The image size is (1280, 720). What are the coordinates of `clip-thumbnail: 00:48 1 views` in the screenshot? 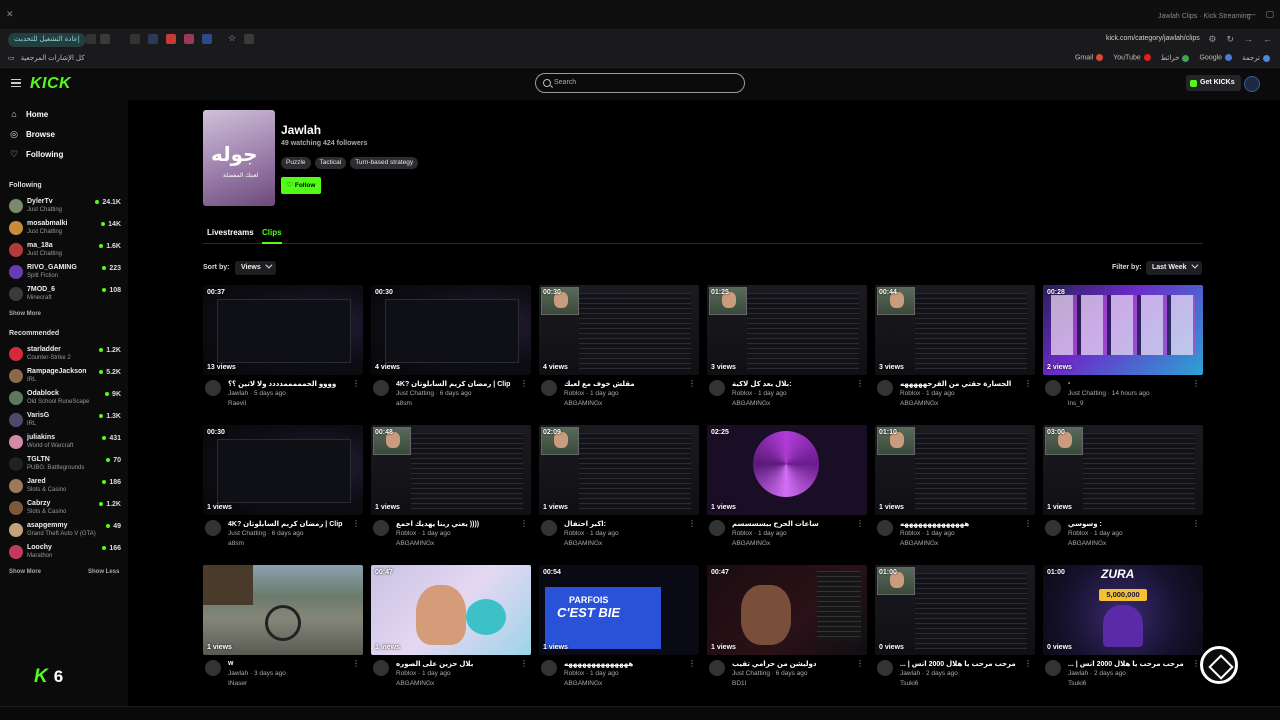 It's located at (451, 470).